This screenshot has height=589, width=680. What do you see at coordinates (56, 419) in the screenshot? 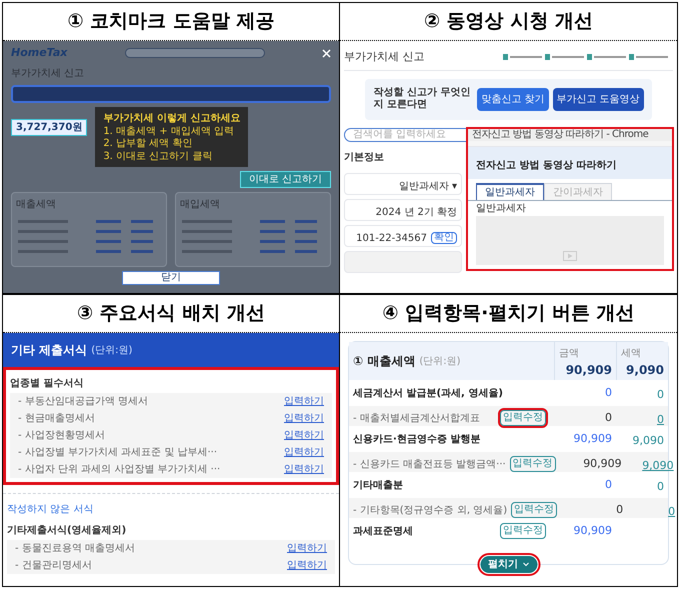
I see `form-name: - 현금매출명세서` at bounding box center [56, 419].